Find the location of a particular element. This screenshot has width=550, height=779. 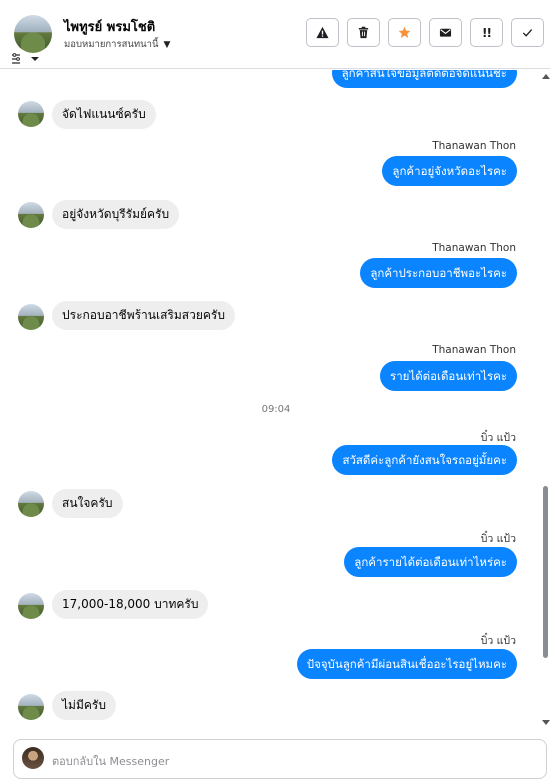

outgoing-message: รายได้ต่อเดือนเท่าไรคะ is located at coordinates (448, 376).